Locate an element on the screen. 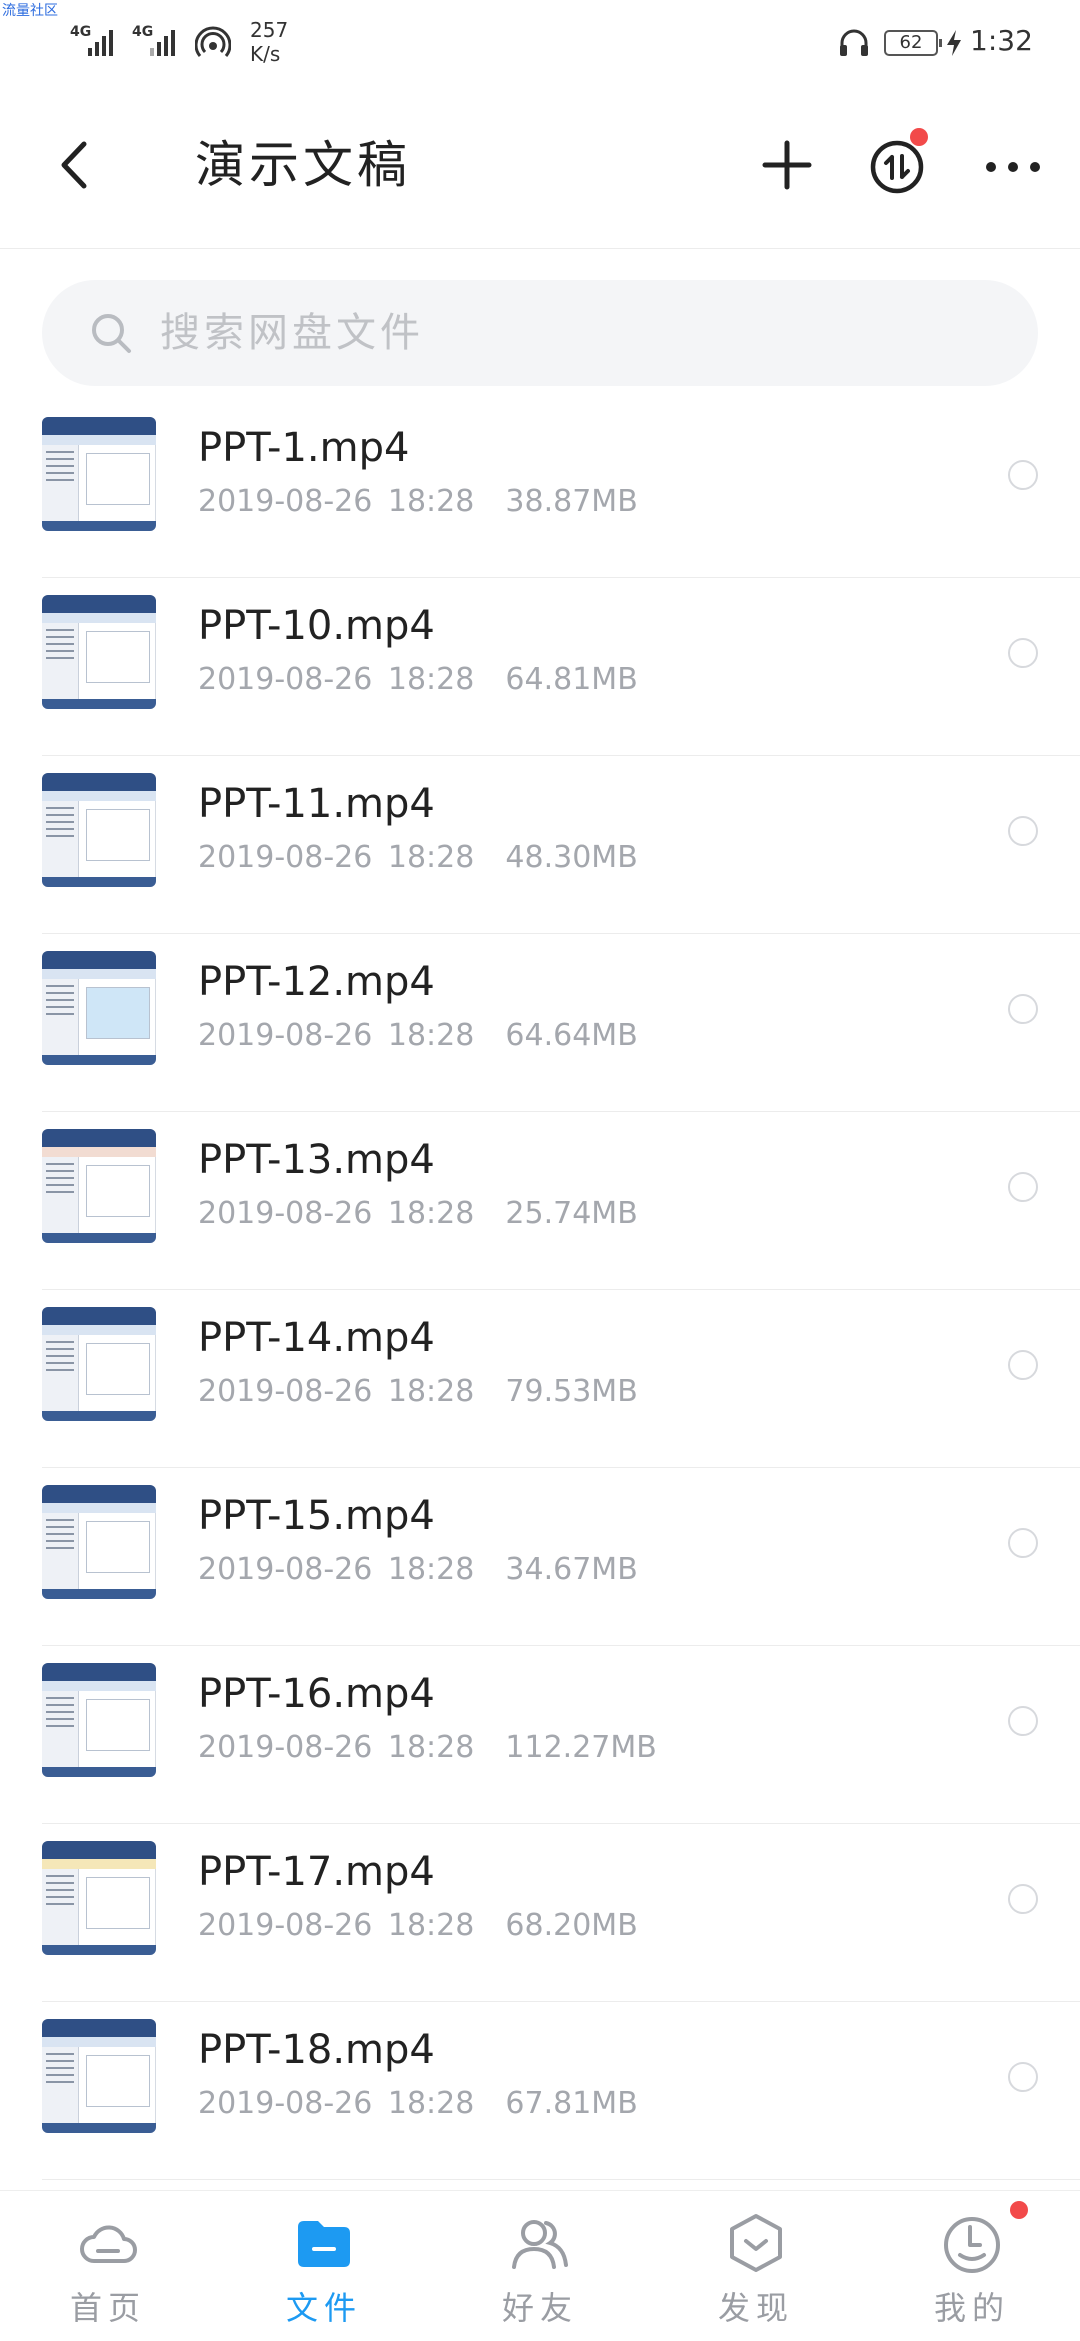 This screenshot has width=1080, height=2341. net-speed-unit: K/s is located at coordinates (265, 54).